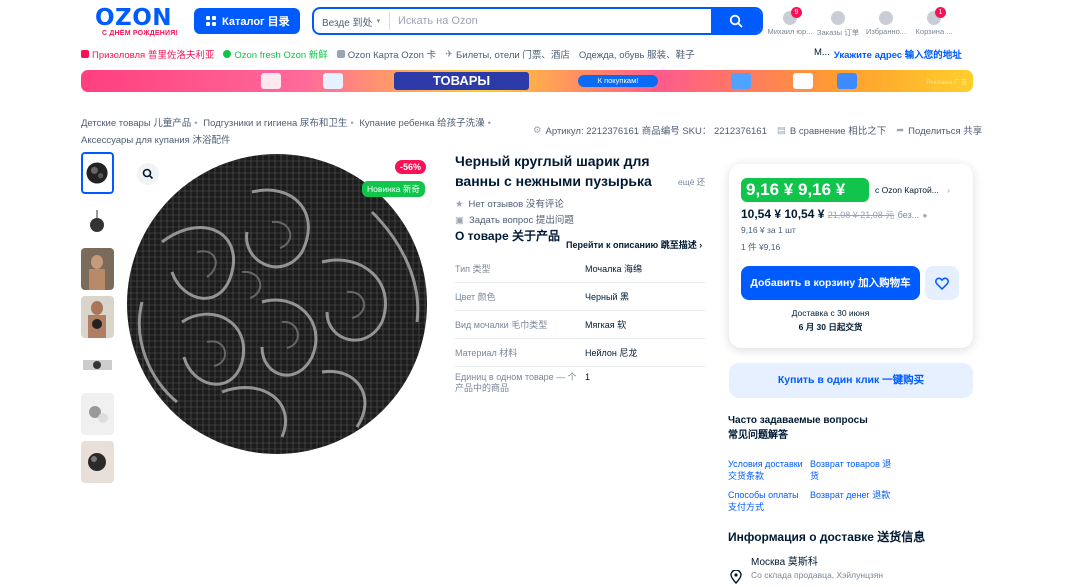 The width and height of the screenshot is (1080, 587). I want to click on bath-pouf-image, so click(277, 304).